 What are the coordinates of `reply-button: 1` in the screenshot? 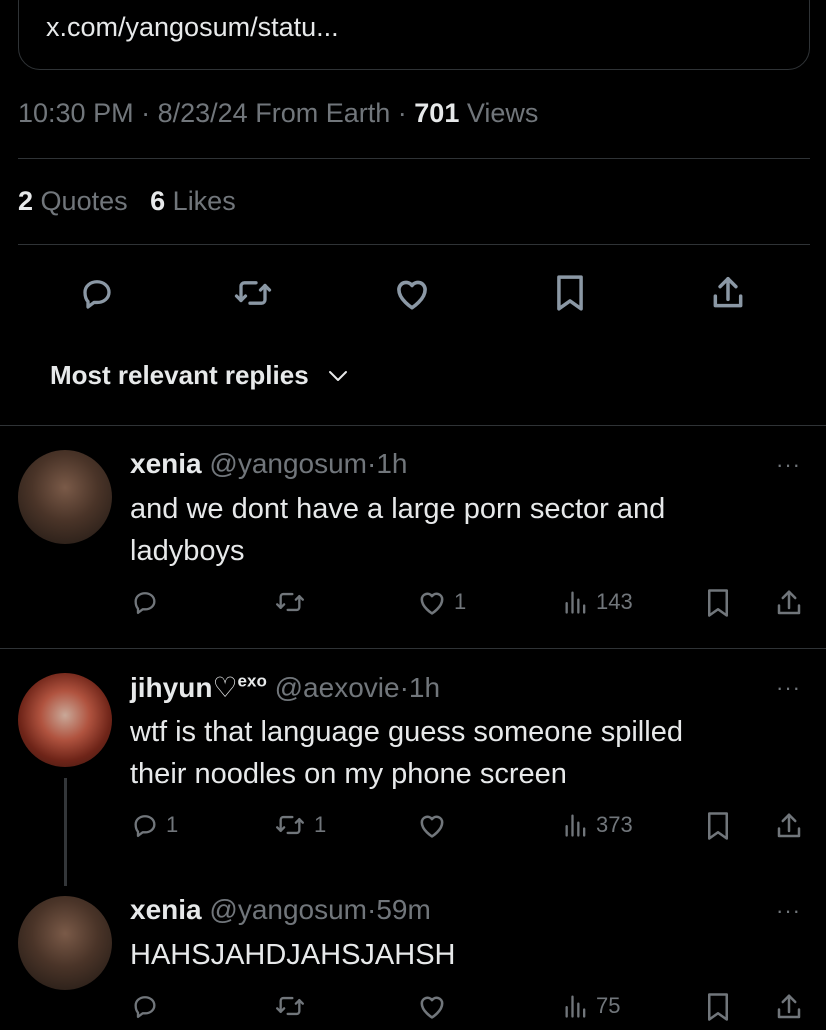 It's located at (154, 825).